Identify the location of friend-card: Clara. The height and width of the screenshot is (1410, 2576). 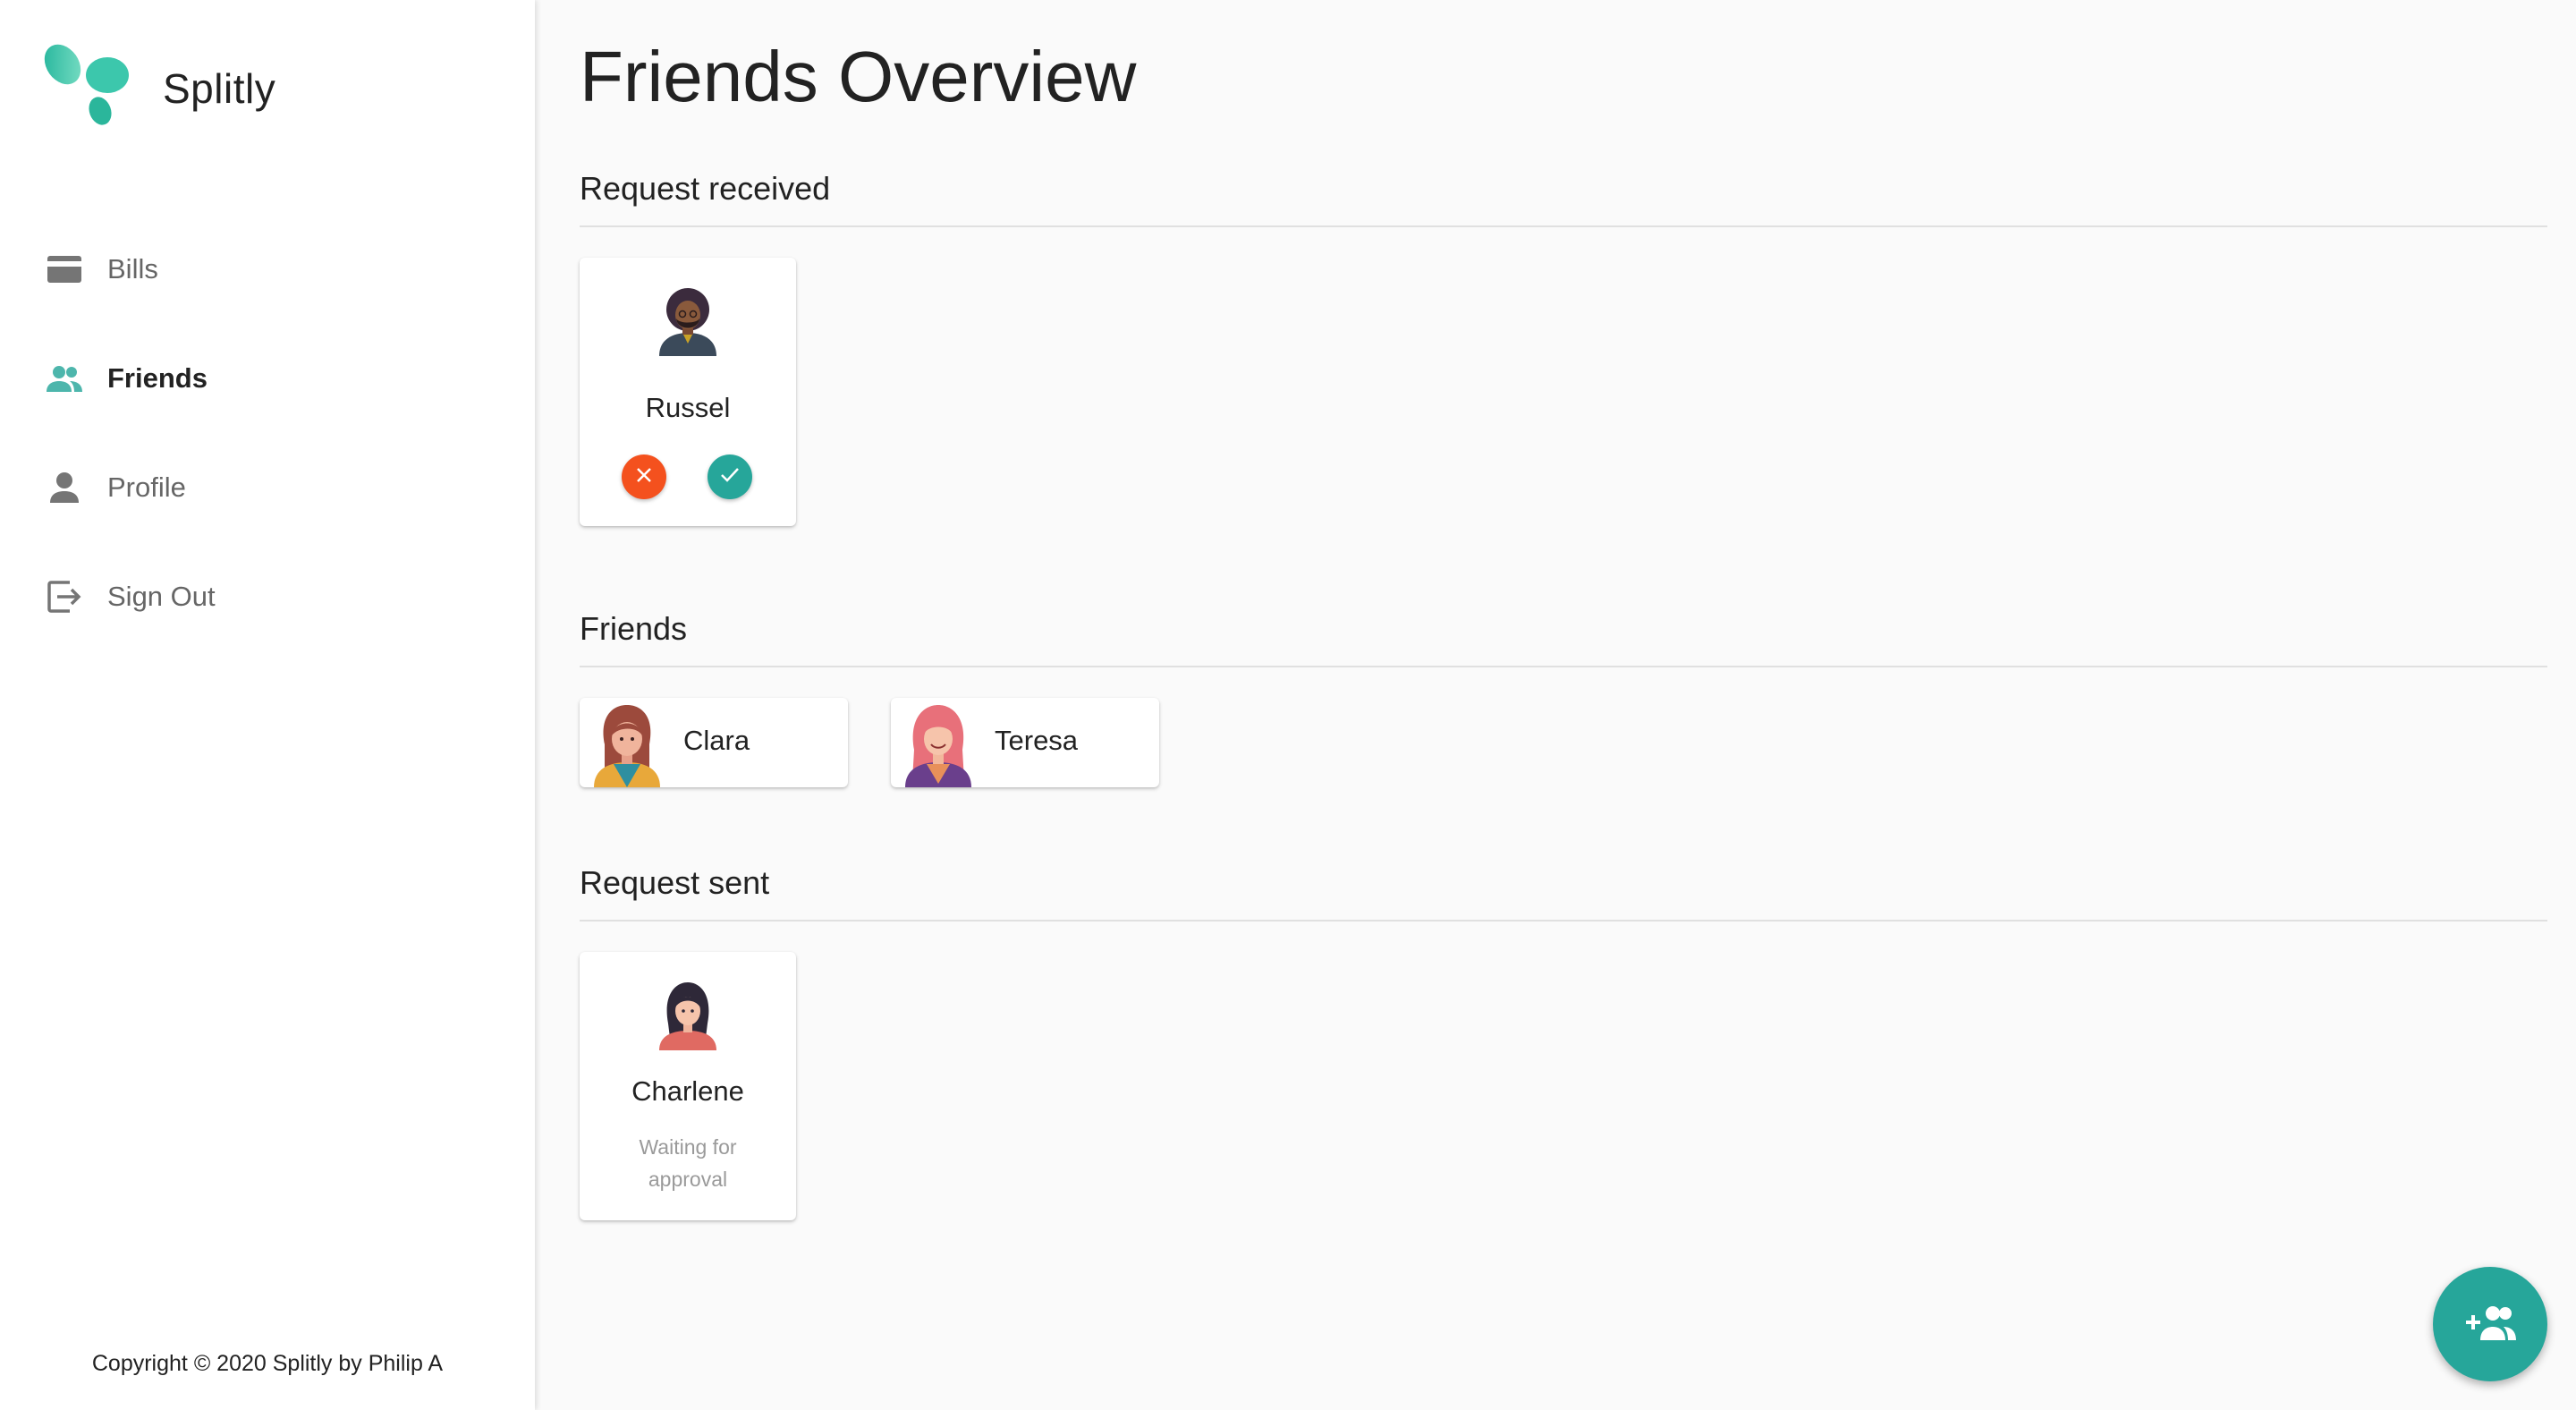
(714, 743).